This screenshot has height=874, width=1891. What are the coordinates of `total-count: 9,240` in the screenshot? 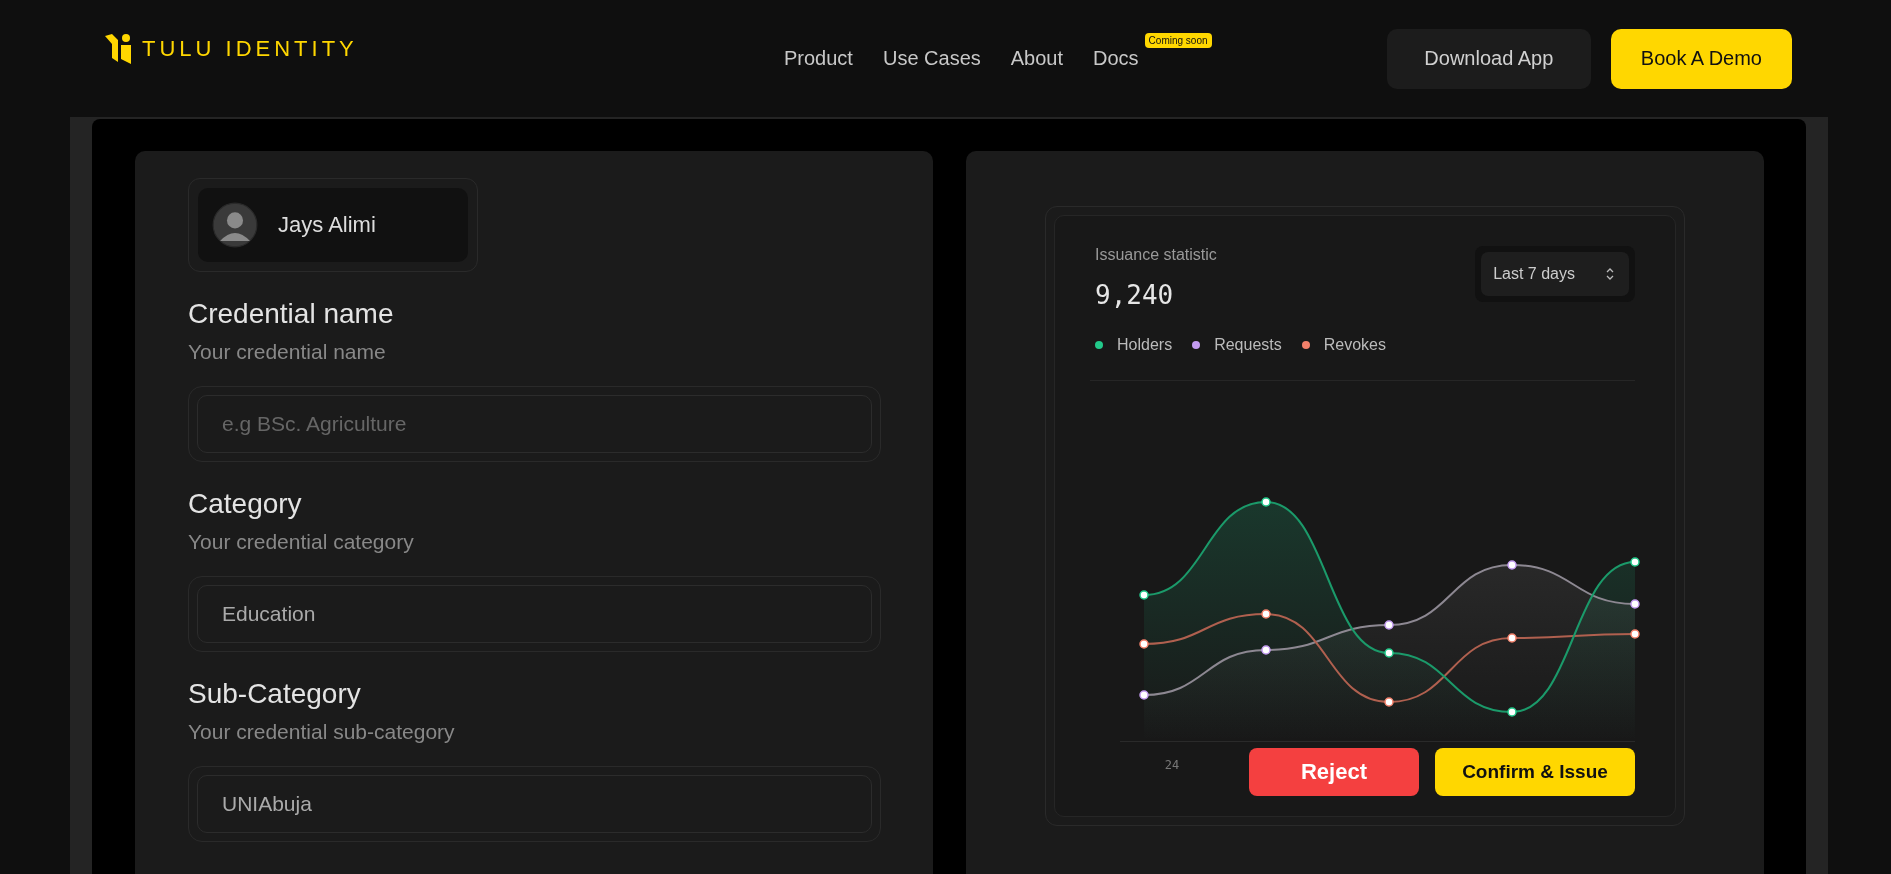 It's located at (1135, 295).